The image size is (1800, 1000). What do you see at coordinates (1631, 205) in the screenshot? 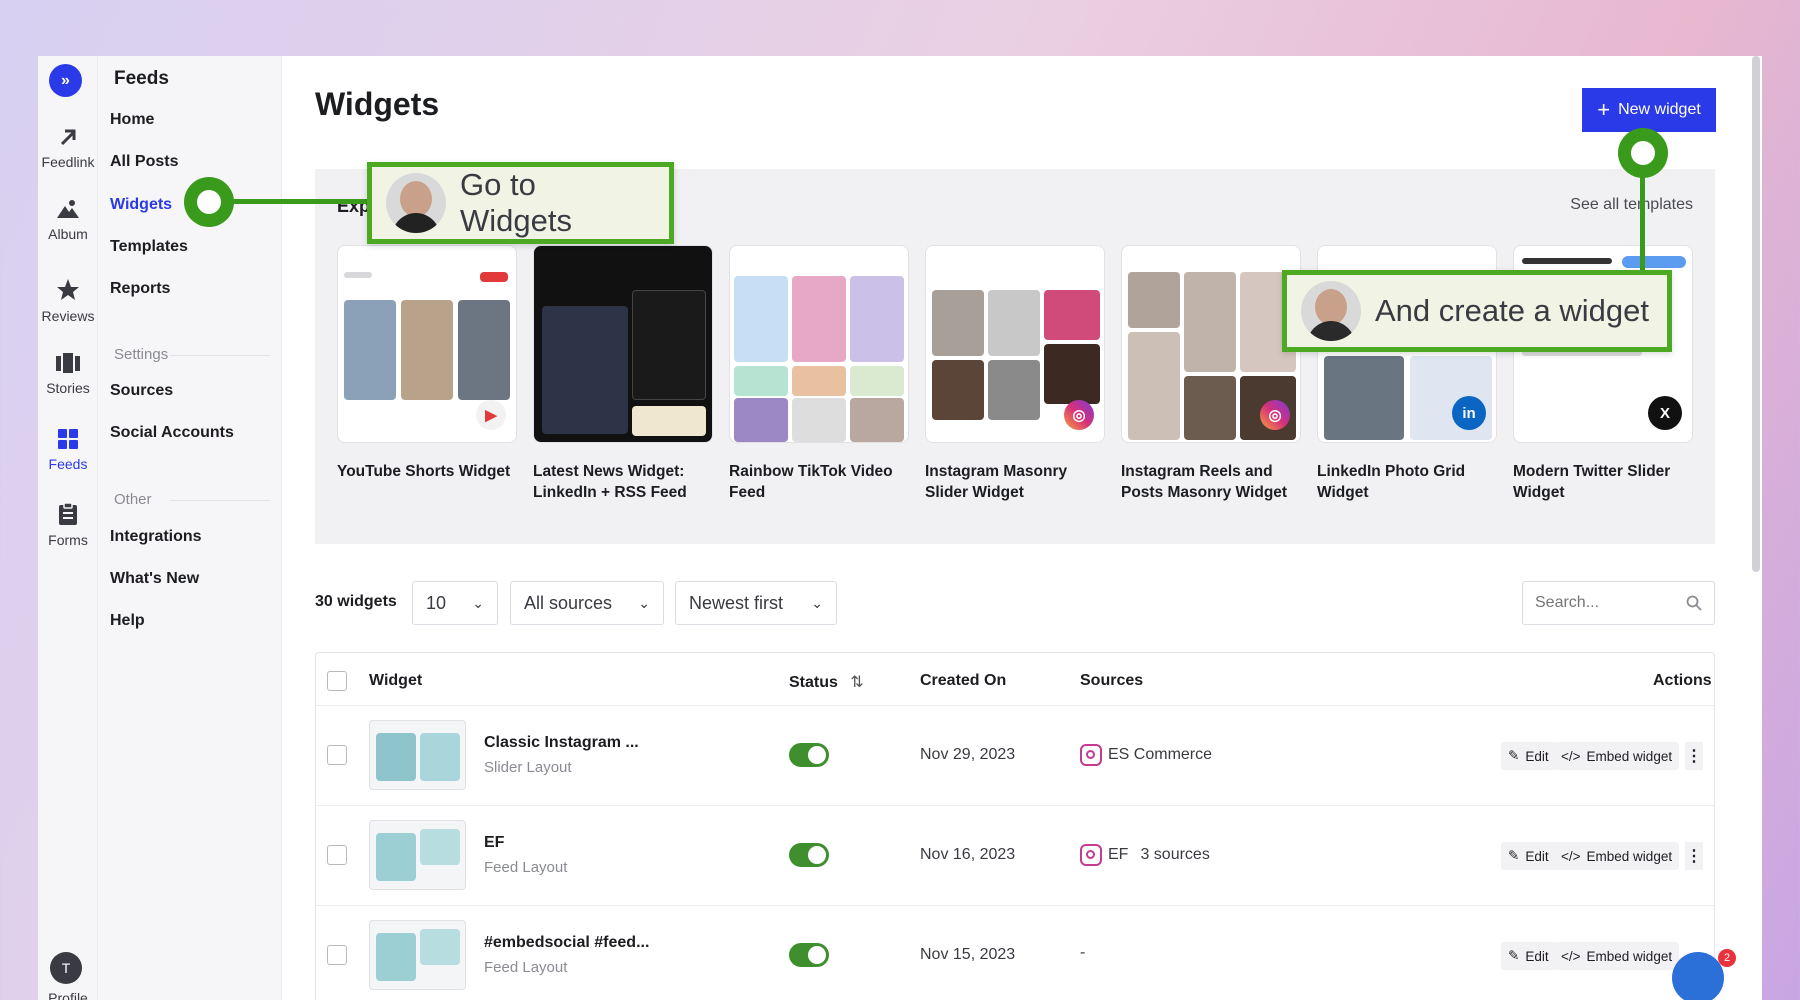
I see `see-all-templates-link: See all templates` at bounding box center [1631, 205].